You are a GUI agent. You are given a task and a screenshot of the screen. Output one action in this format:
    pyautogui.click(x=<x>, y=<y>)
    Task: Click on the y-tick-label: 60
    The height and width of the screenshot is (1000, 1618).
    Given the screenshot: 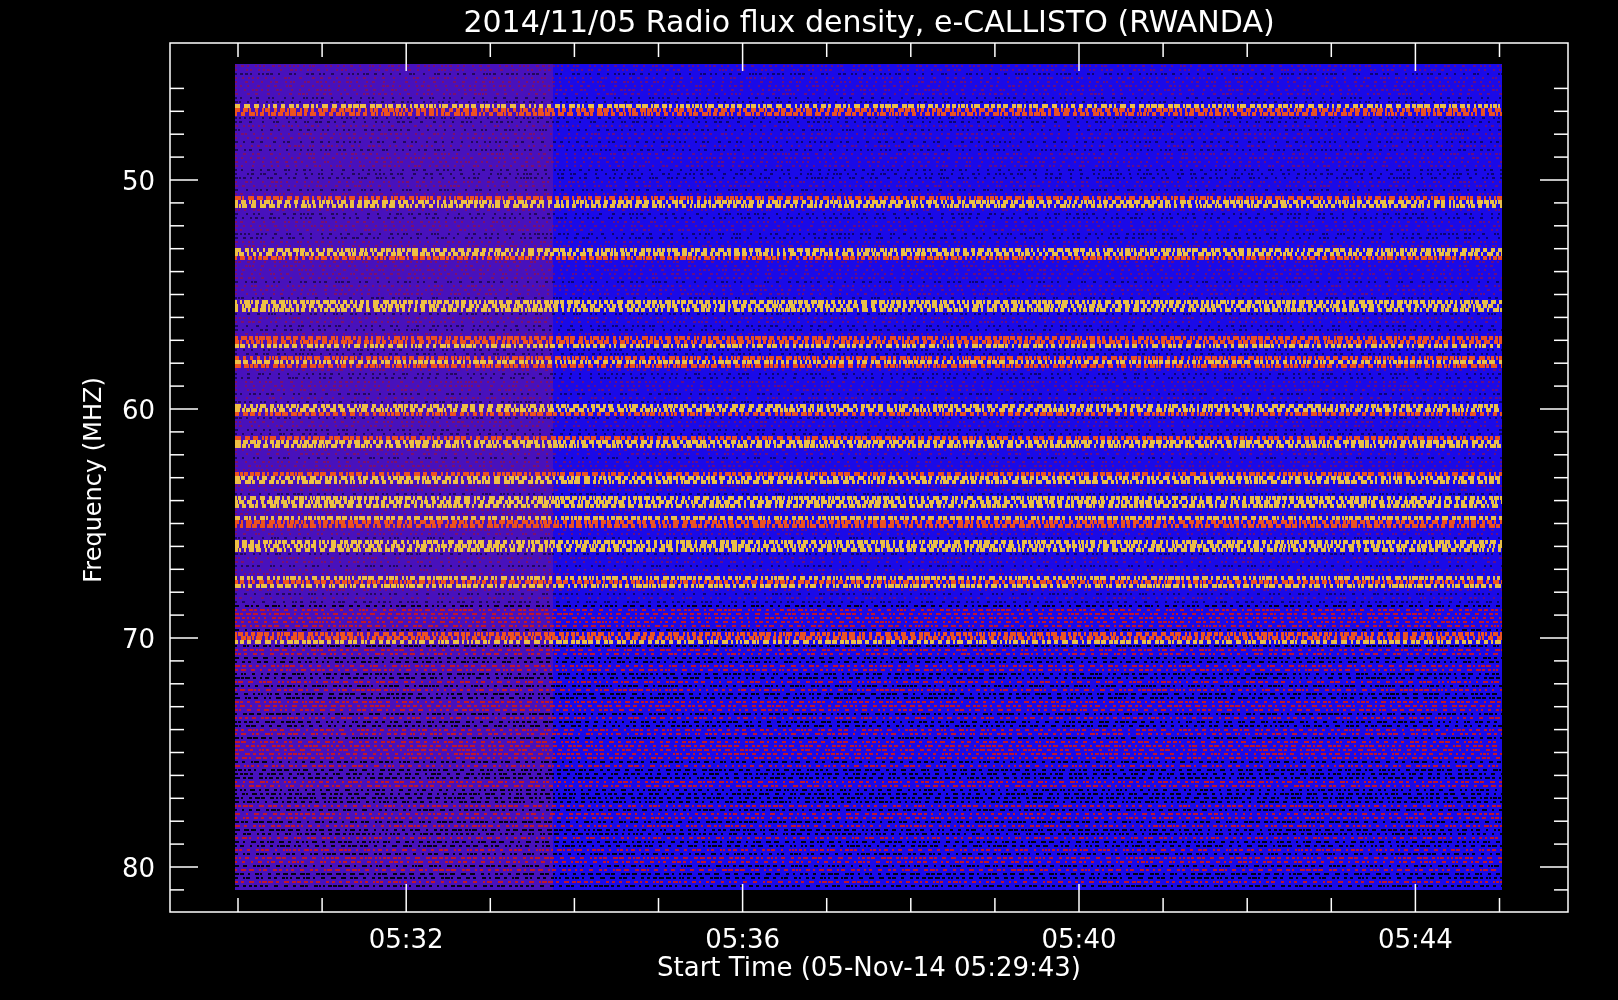 What is the action you would take?
    pyautogui.click(x=138, y=410)
    